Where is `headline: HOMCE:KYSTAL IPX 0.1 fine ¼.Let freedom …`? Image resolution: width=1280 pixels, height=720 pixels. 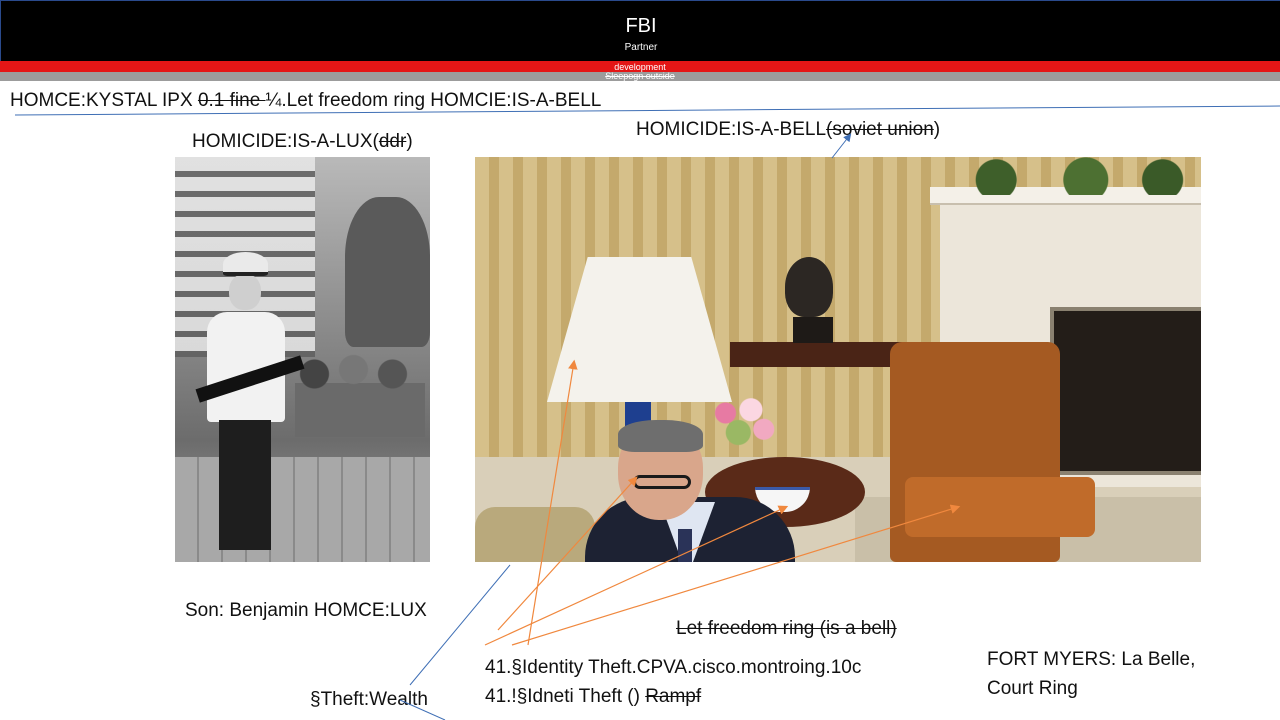
headline: HOMCE:KYSTAL IPX 0.1 fine ¼.Let freedom … is located at coordinates (305, 101).